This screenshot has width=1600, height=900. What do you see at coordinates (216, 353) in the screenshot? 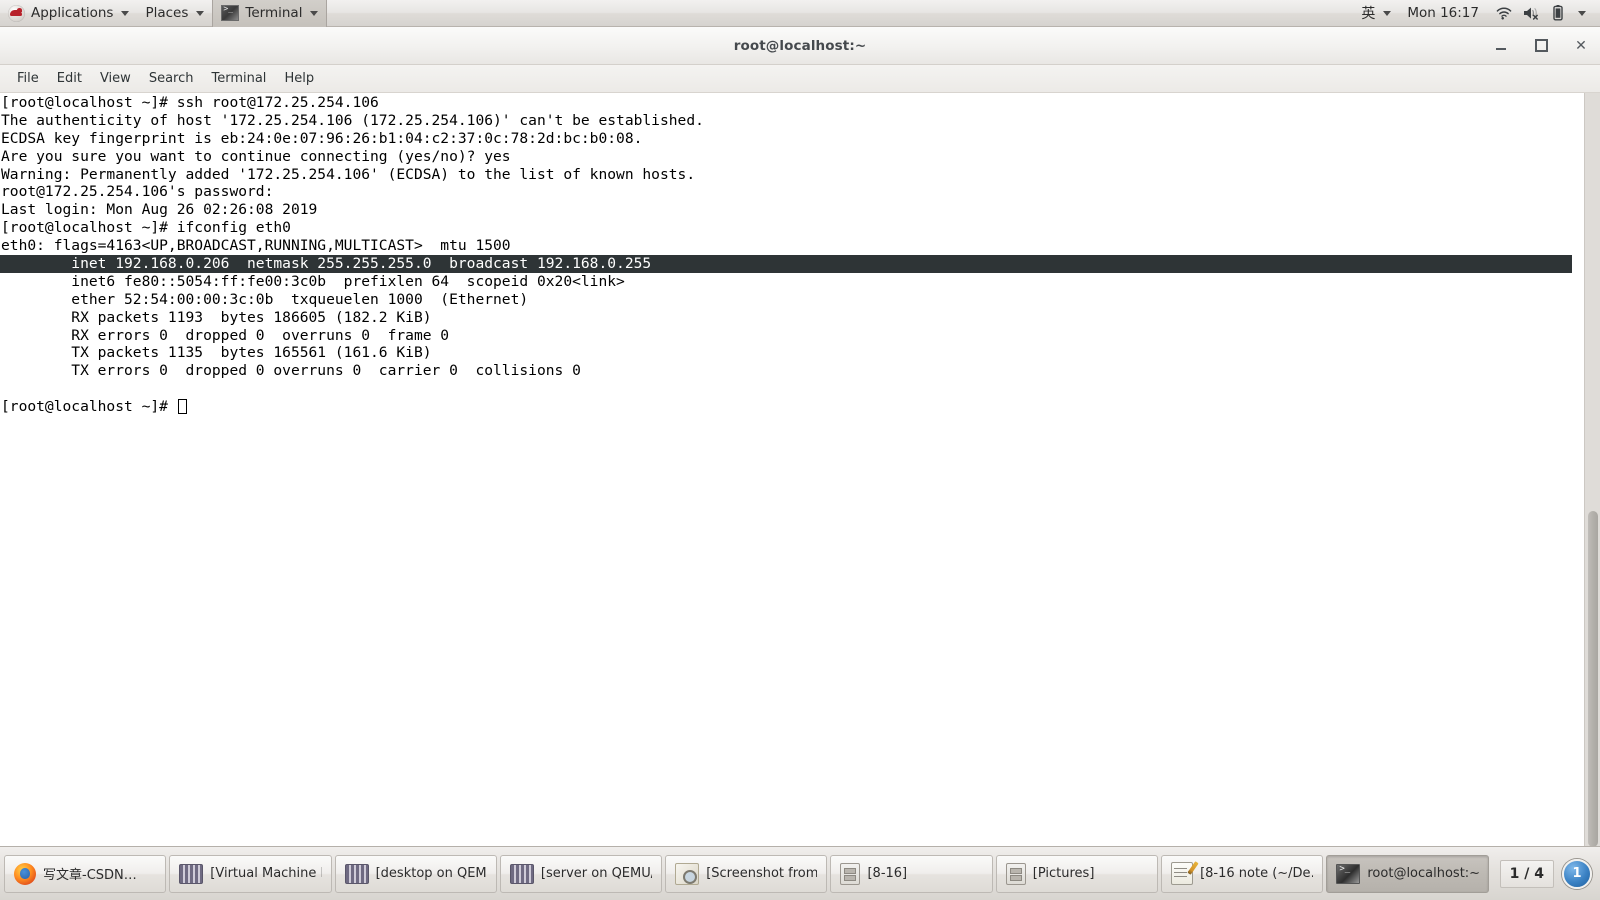
I see `terminal-line: TX packets 1135 bytes 165561 (161.6 KiB)` at bounding box center [216, 353].